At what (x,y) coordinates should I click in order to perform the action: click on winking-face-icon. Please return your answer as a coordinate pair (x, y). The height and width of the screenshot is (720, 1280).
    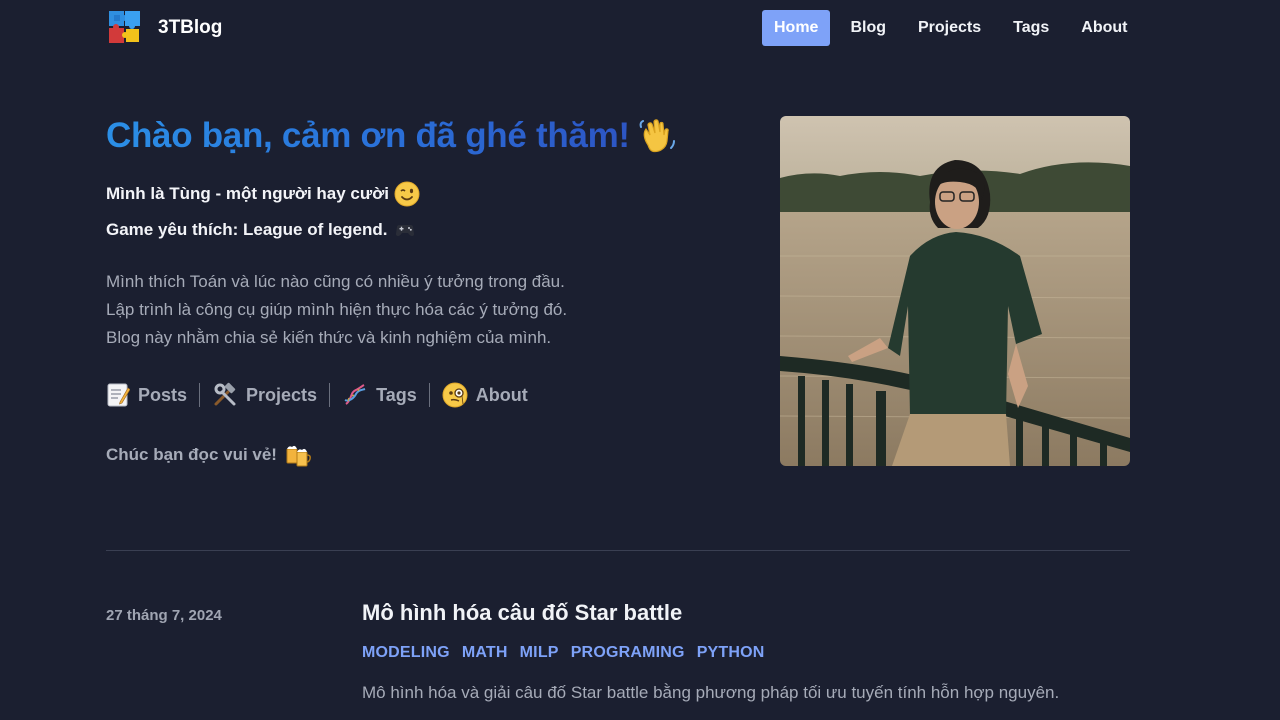
    Looking at the image, I should click on (407, 194).